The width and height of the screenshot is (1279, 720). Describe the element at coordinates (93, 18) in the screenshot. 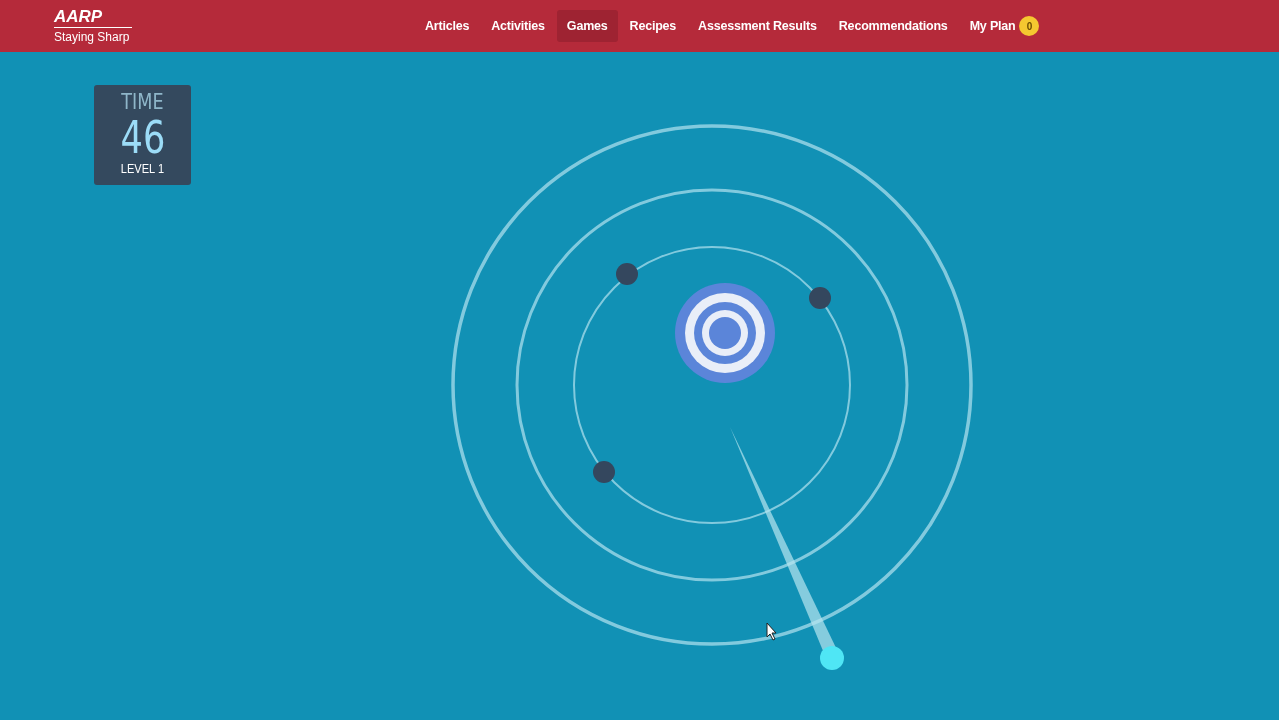

I see `logo: AARP` at that location.